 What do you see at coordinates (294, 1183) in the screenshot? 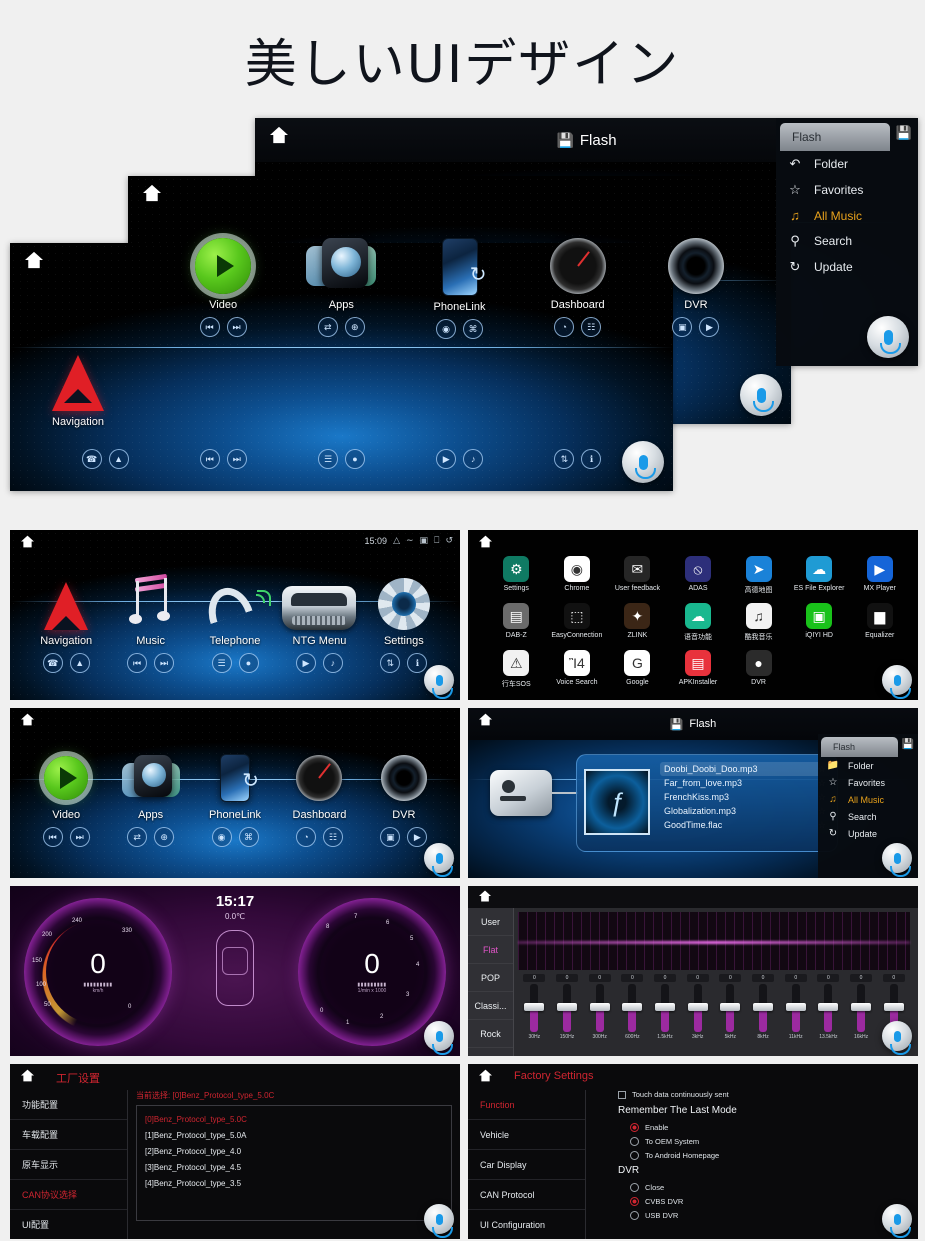
I see `protocol-option: [4]Benz_Protocol_type_3.5` at bounding box center [294, 1183].